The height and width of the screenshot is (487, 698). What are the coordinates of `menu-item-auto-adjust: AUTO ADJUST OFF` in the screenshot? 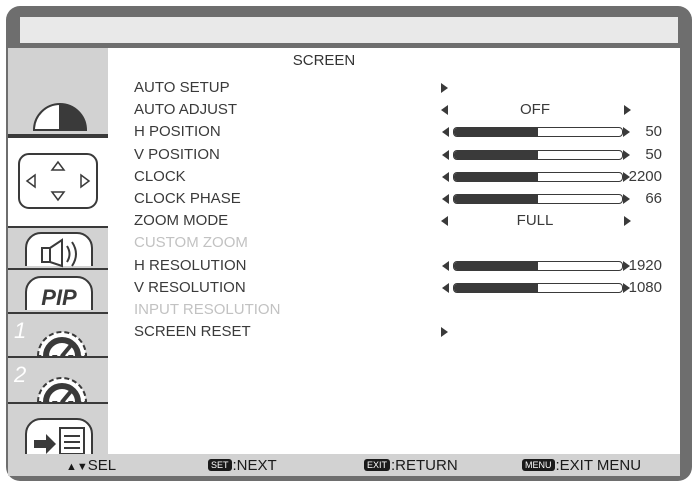 It's located at (394, 110).